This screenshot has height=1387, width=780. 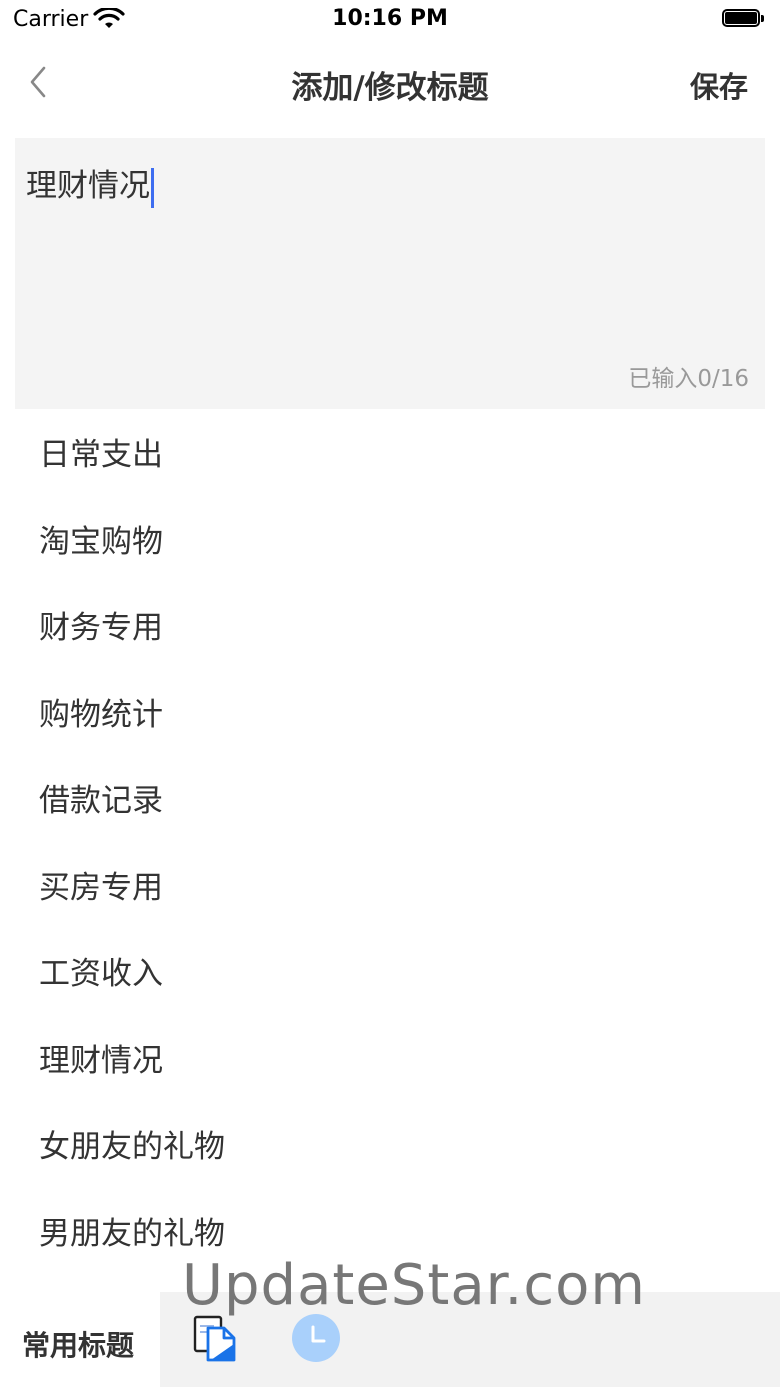 I want to click on document-icon, so click(x=215, y=1339).